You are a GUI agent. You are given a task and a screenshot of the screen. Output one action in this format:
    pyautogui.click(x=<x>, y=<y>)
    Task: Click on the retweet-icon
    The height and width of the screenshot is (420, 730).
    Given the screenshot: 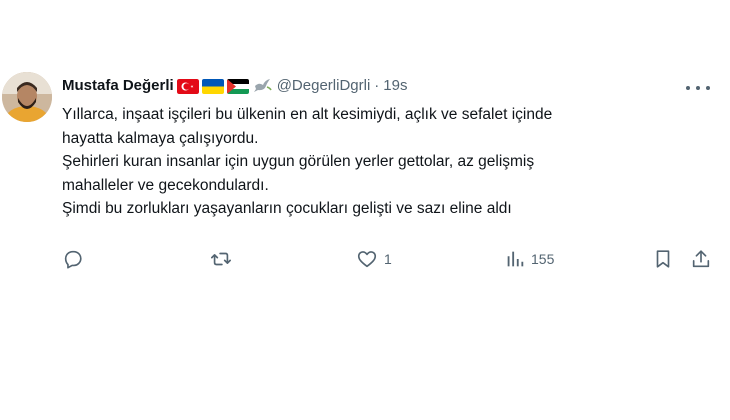 What is the action you would take?
    pyautogui.click(x=221, y=259)
    